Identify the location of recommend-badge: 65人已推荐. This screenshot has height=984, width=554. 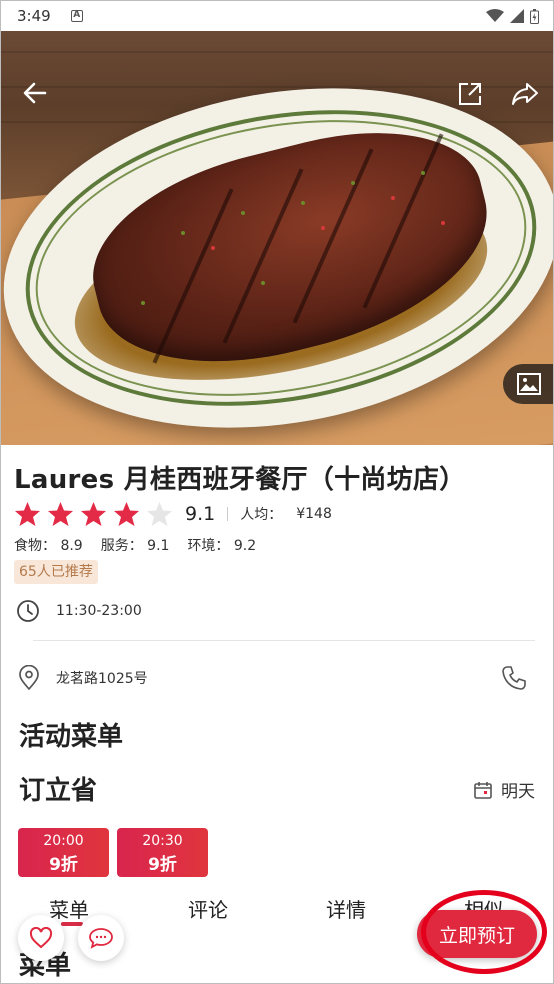
(56, 572).